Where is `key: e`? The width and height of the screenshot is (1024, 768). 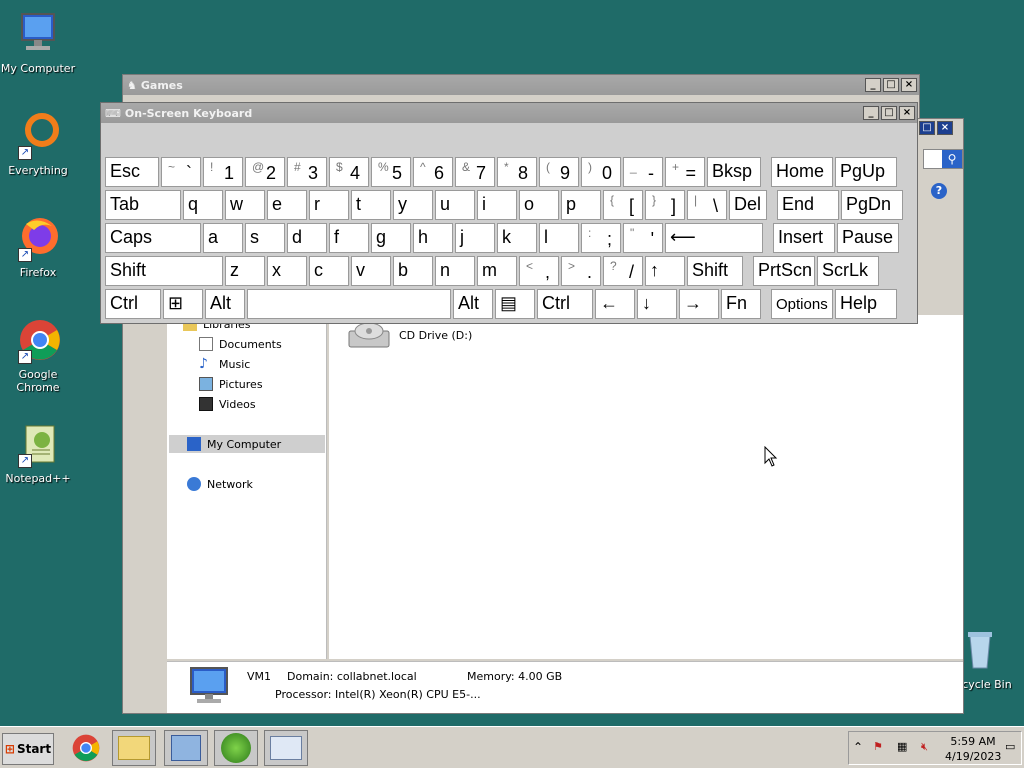
key: e is located at coordinates (287, 205).